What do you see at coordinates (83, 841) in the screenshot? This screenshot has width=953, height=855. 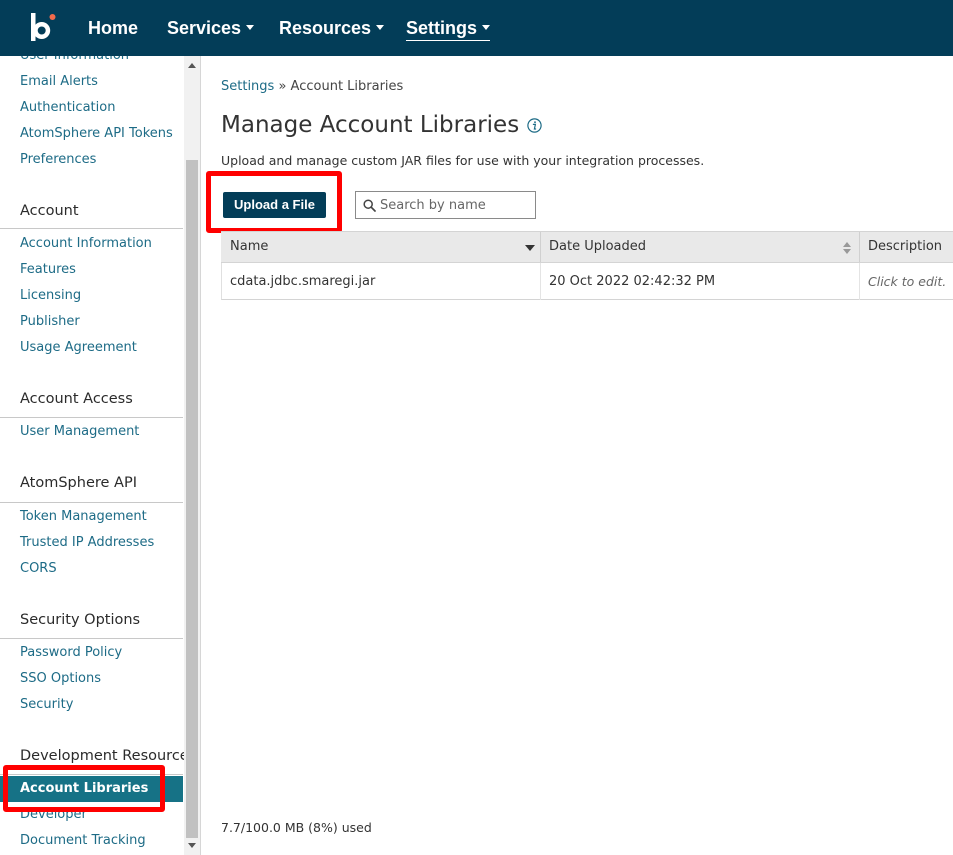 I see `sidebar-item-document-tracking: Document Tracking` at bounding box center [83, 841].